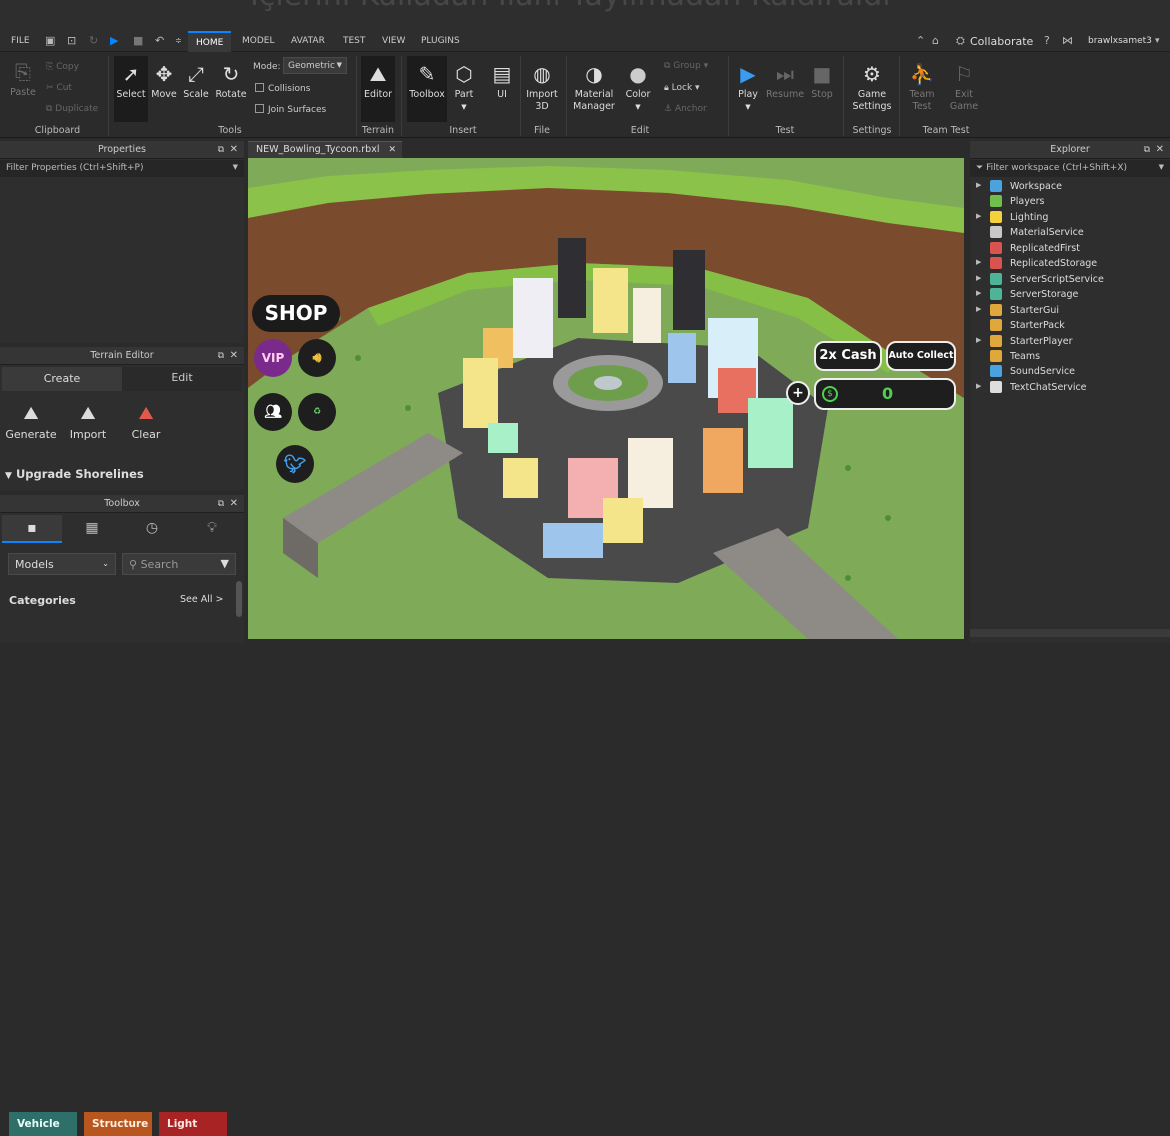 The width and height of the screenshot is (1170, 1136). Describe the element at coordinates (210, 41) in the screenshot. I see `tab-home: HOME` at that location.